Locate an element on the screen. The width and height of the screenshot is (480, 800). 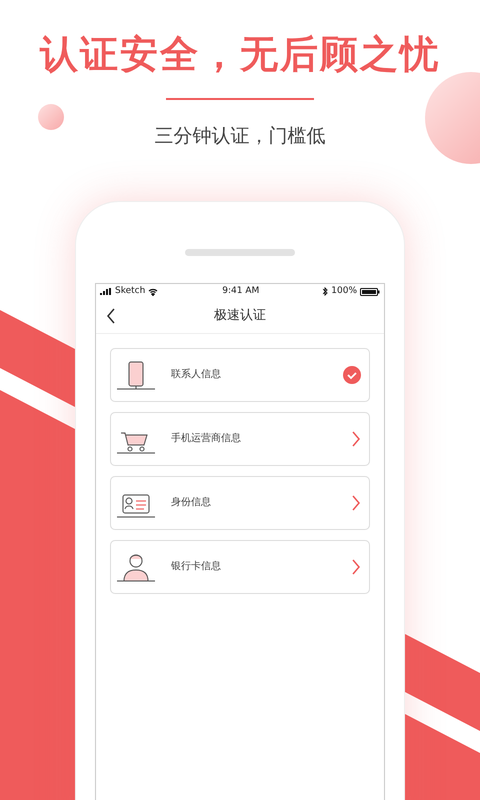
status-time: 9:41 AM is located at coordinates (241, 291).